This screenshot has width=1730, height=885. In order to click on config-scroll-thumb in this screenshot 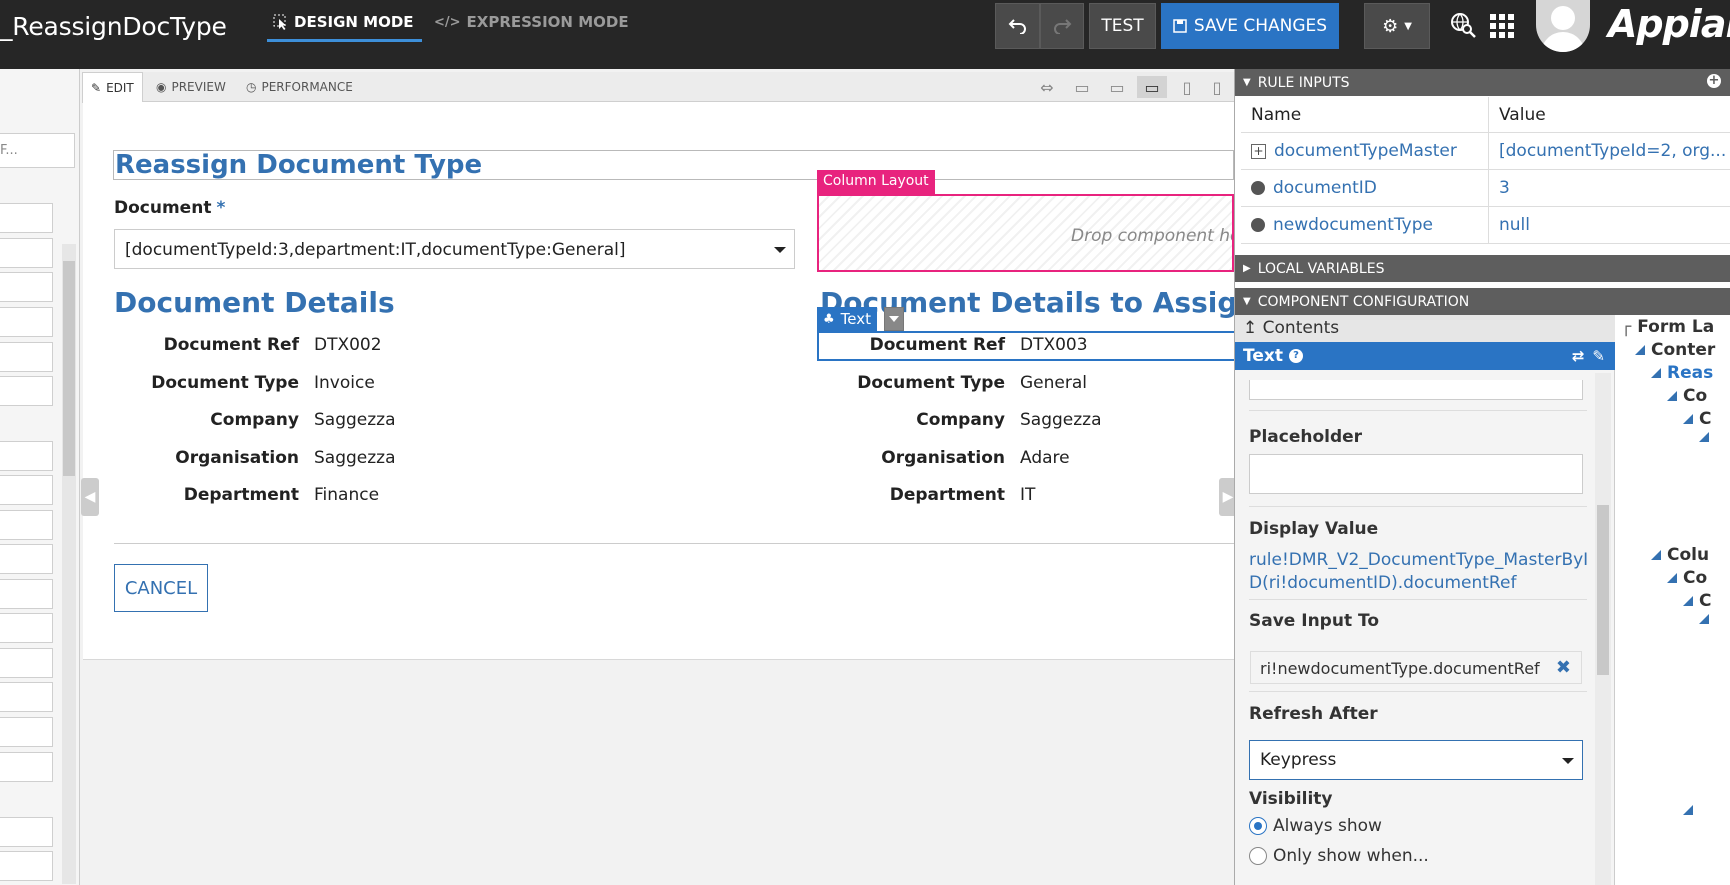, I will do `click(1603, 590)`.